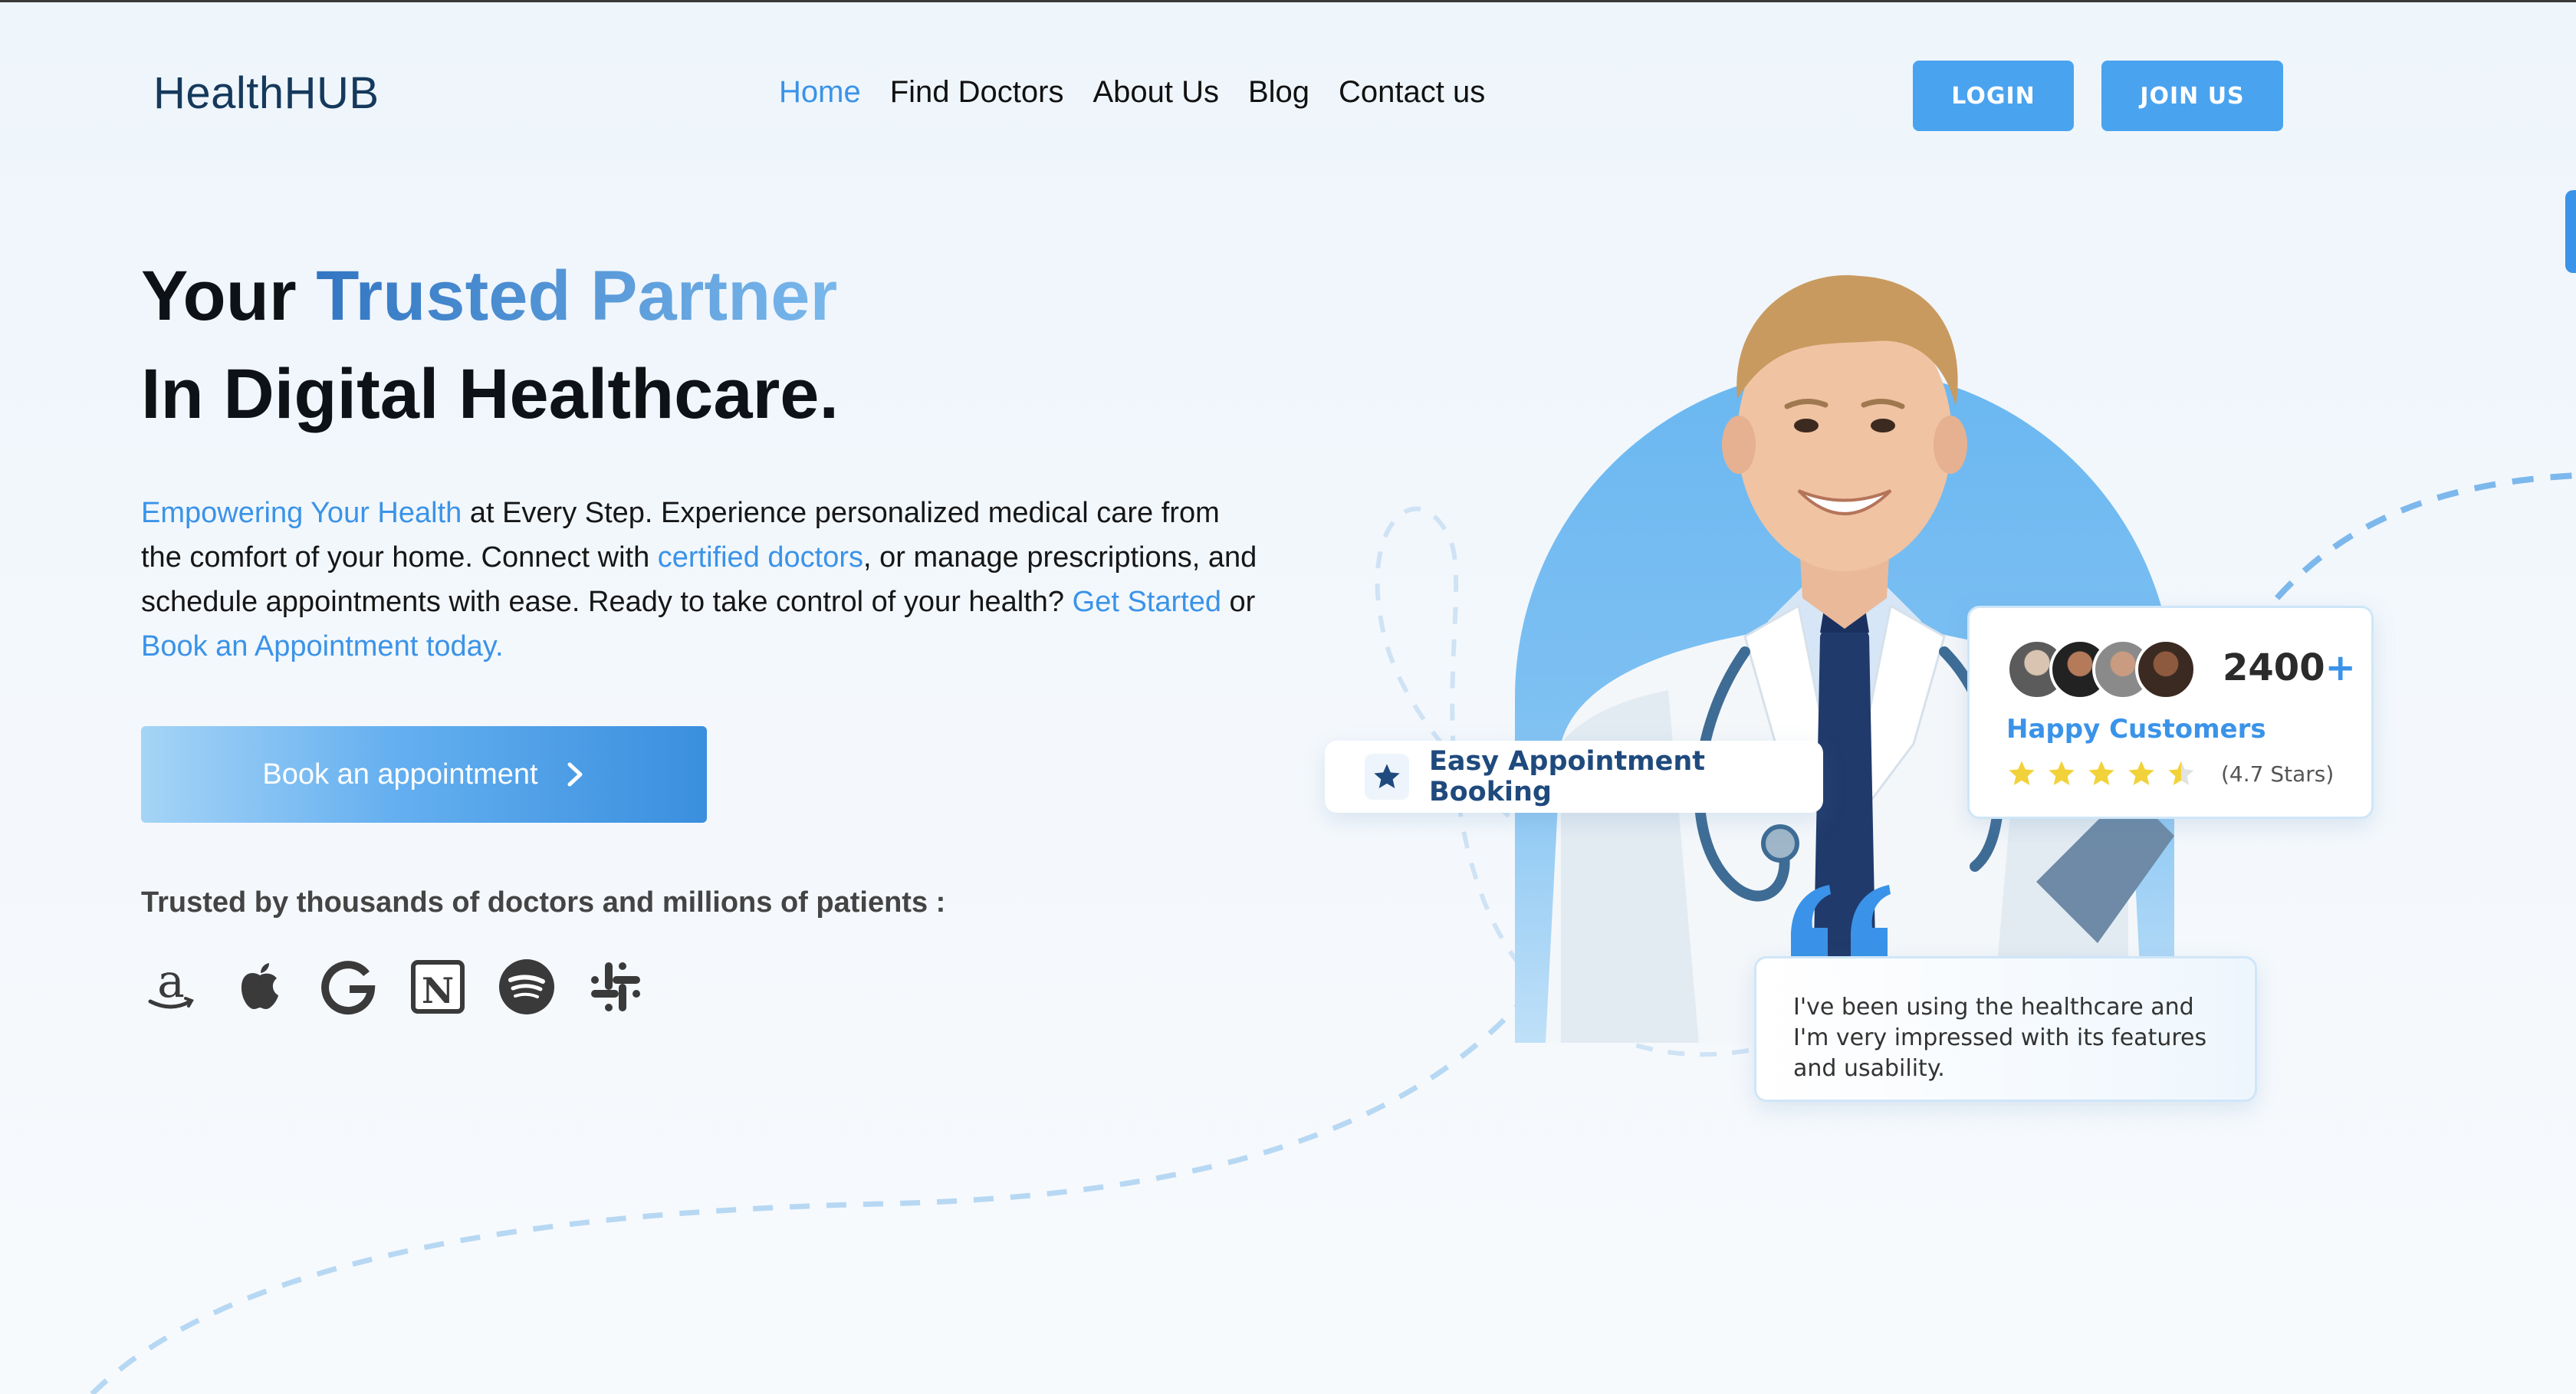 The width and height of the screenshot is (2576, 1394). I want to click on book-appointment-label: Book an appointment, so click(400, 775).